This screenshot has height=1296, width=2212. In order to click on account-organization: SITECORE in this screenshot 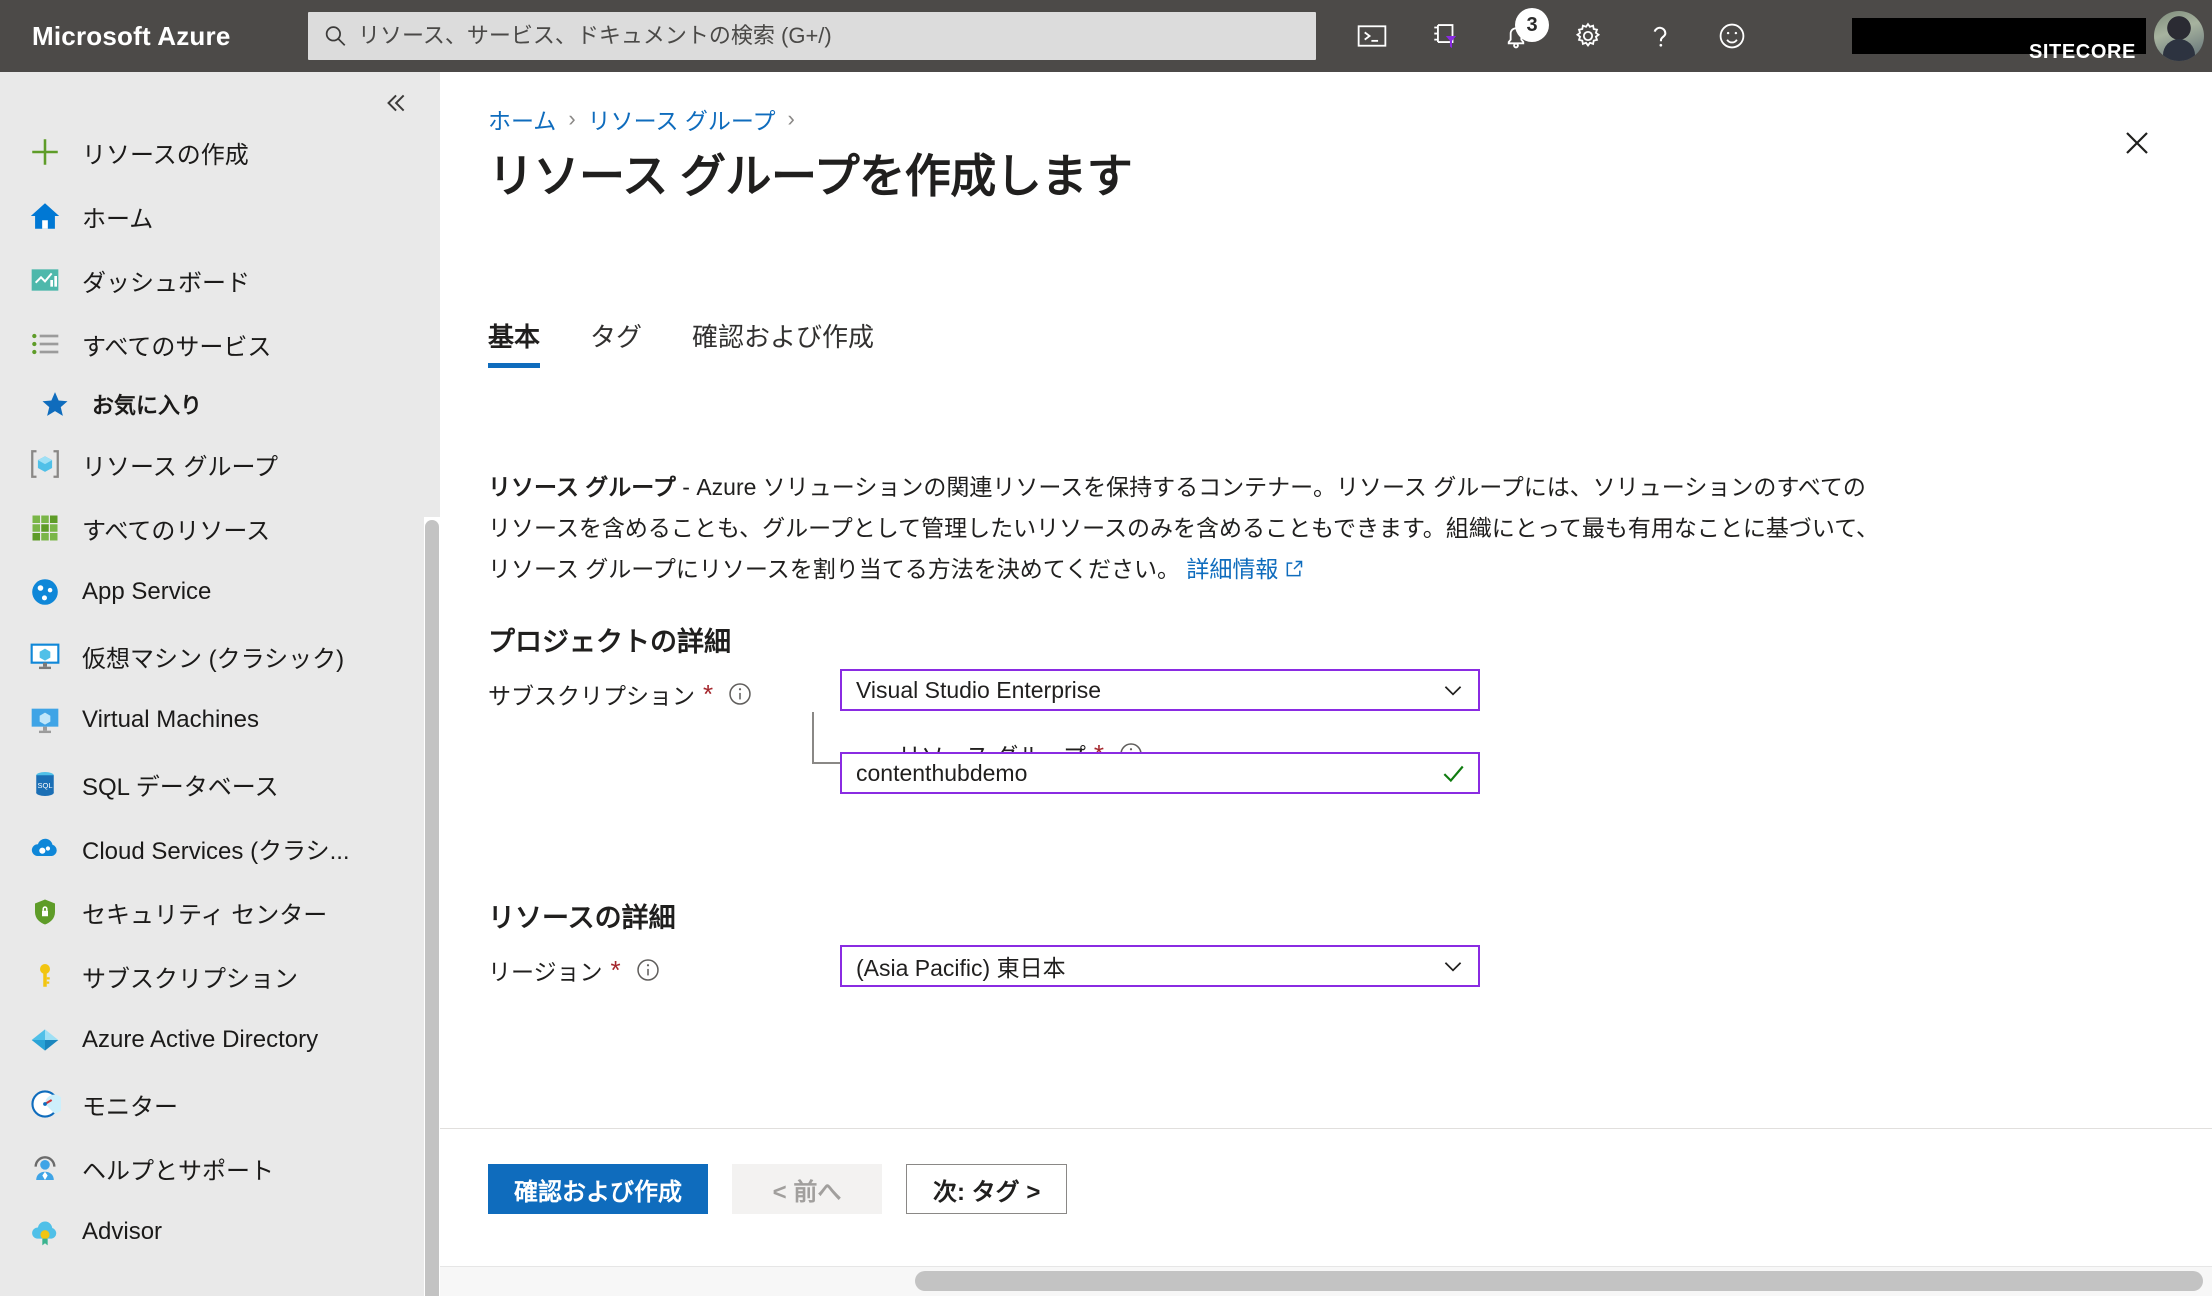, I will do `click(2082, 52)`.